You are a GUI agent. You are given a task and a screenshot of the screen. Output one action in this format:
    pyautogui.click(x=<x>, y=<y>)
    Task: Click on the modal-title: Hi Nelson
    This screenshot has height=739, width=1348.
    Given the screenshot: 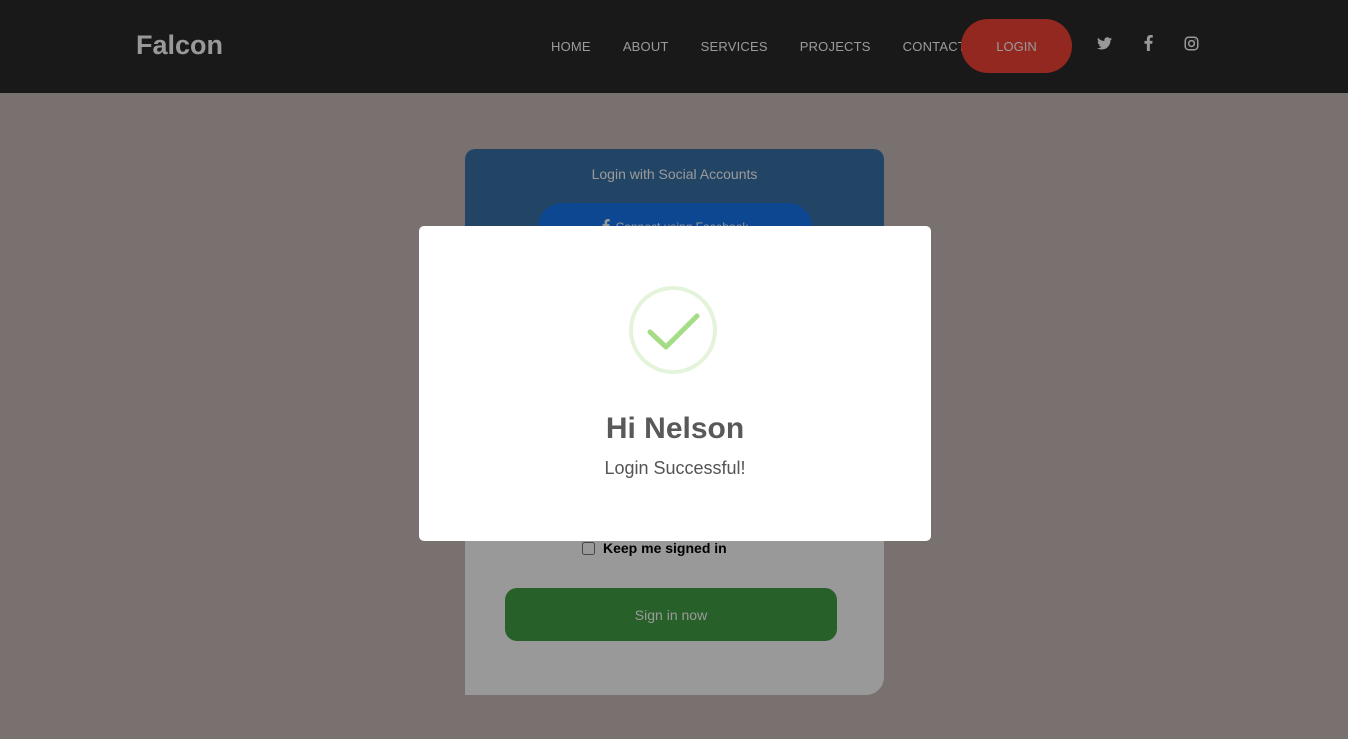 What is the action you would take?
    pyautogui.click(x=675, y=428)
    